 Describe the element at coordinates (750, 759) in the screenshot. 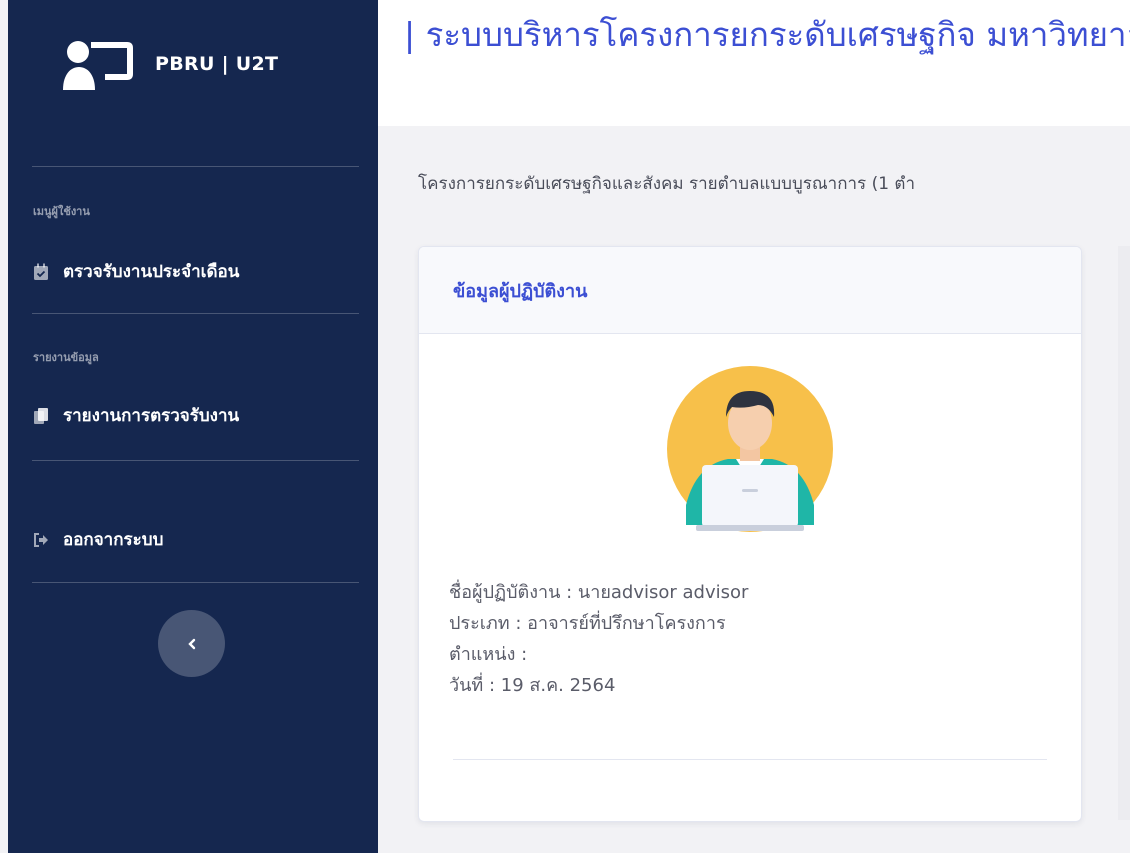

I see `card-divider` at that location.